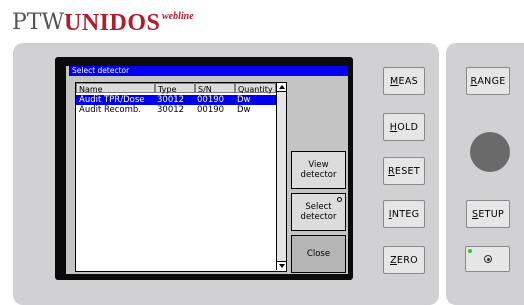 The height and width of the screenshot is (305, 524). I want to click on list-header: Name Type S/N Quantity, so click(176, 88).